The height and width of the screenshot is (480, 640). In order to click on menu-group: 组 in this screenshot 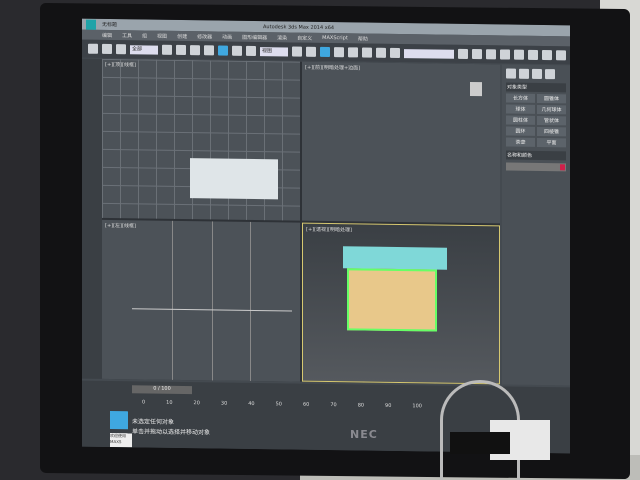, I will do `click(144, 35)`.